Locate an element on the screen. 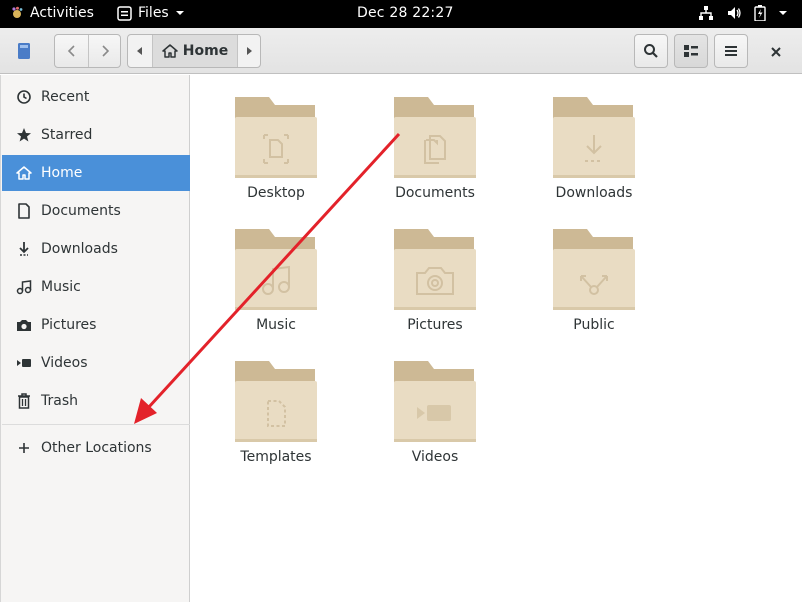 Image resolution: width=802 pixels, height=602 pixels. chevron-left-icon is located at coordinates (71, 51).